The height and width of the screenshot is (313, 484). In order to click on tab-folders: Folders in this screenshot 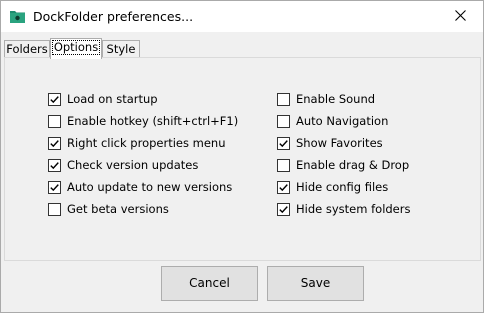, I will do `click(27, 49)`.